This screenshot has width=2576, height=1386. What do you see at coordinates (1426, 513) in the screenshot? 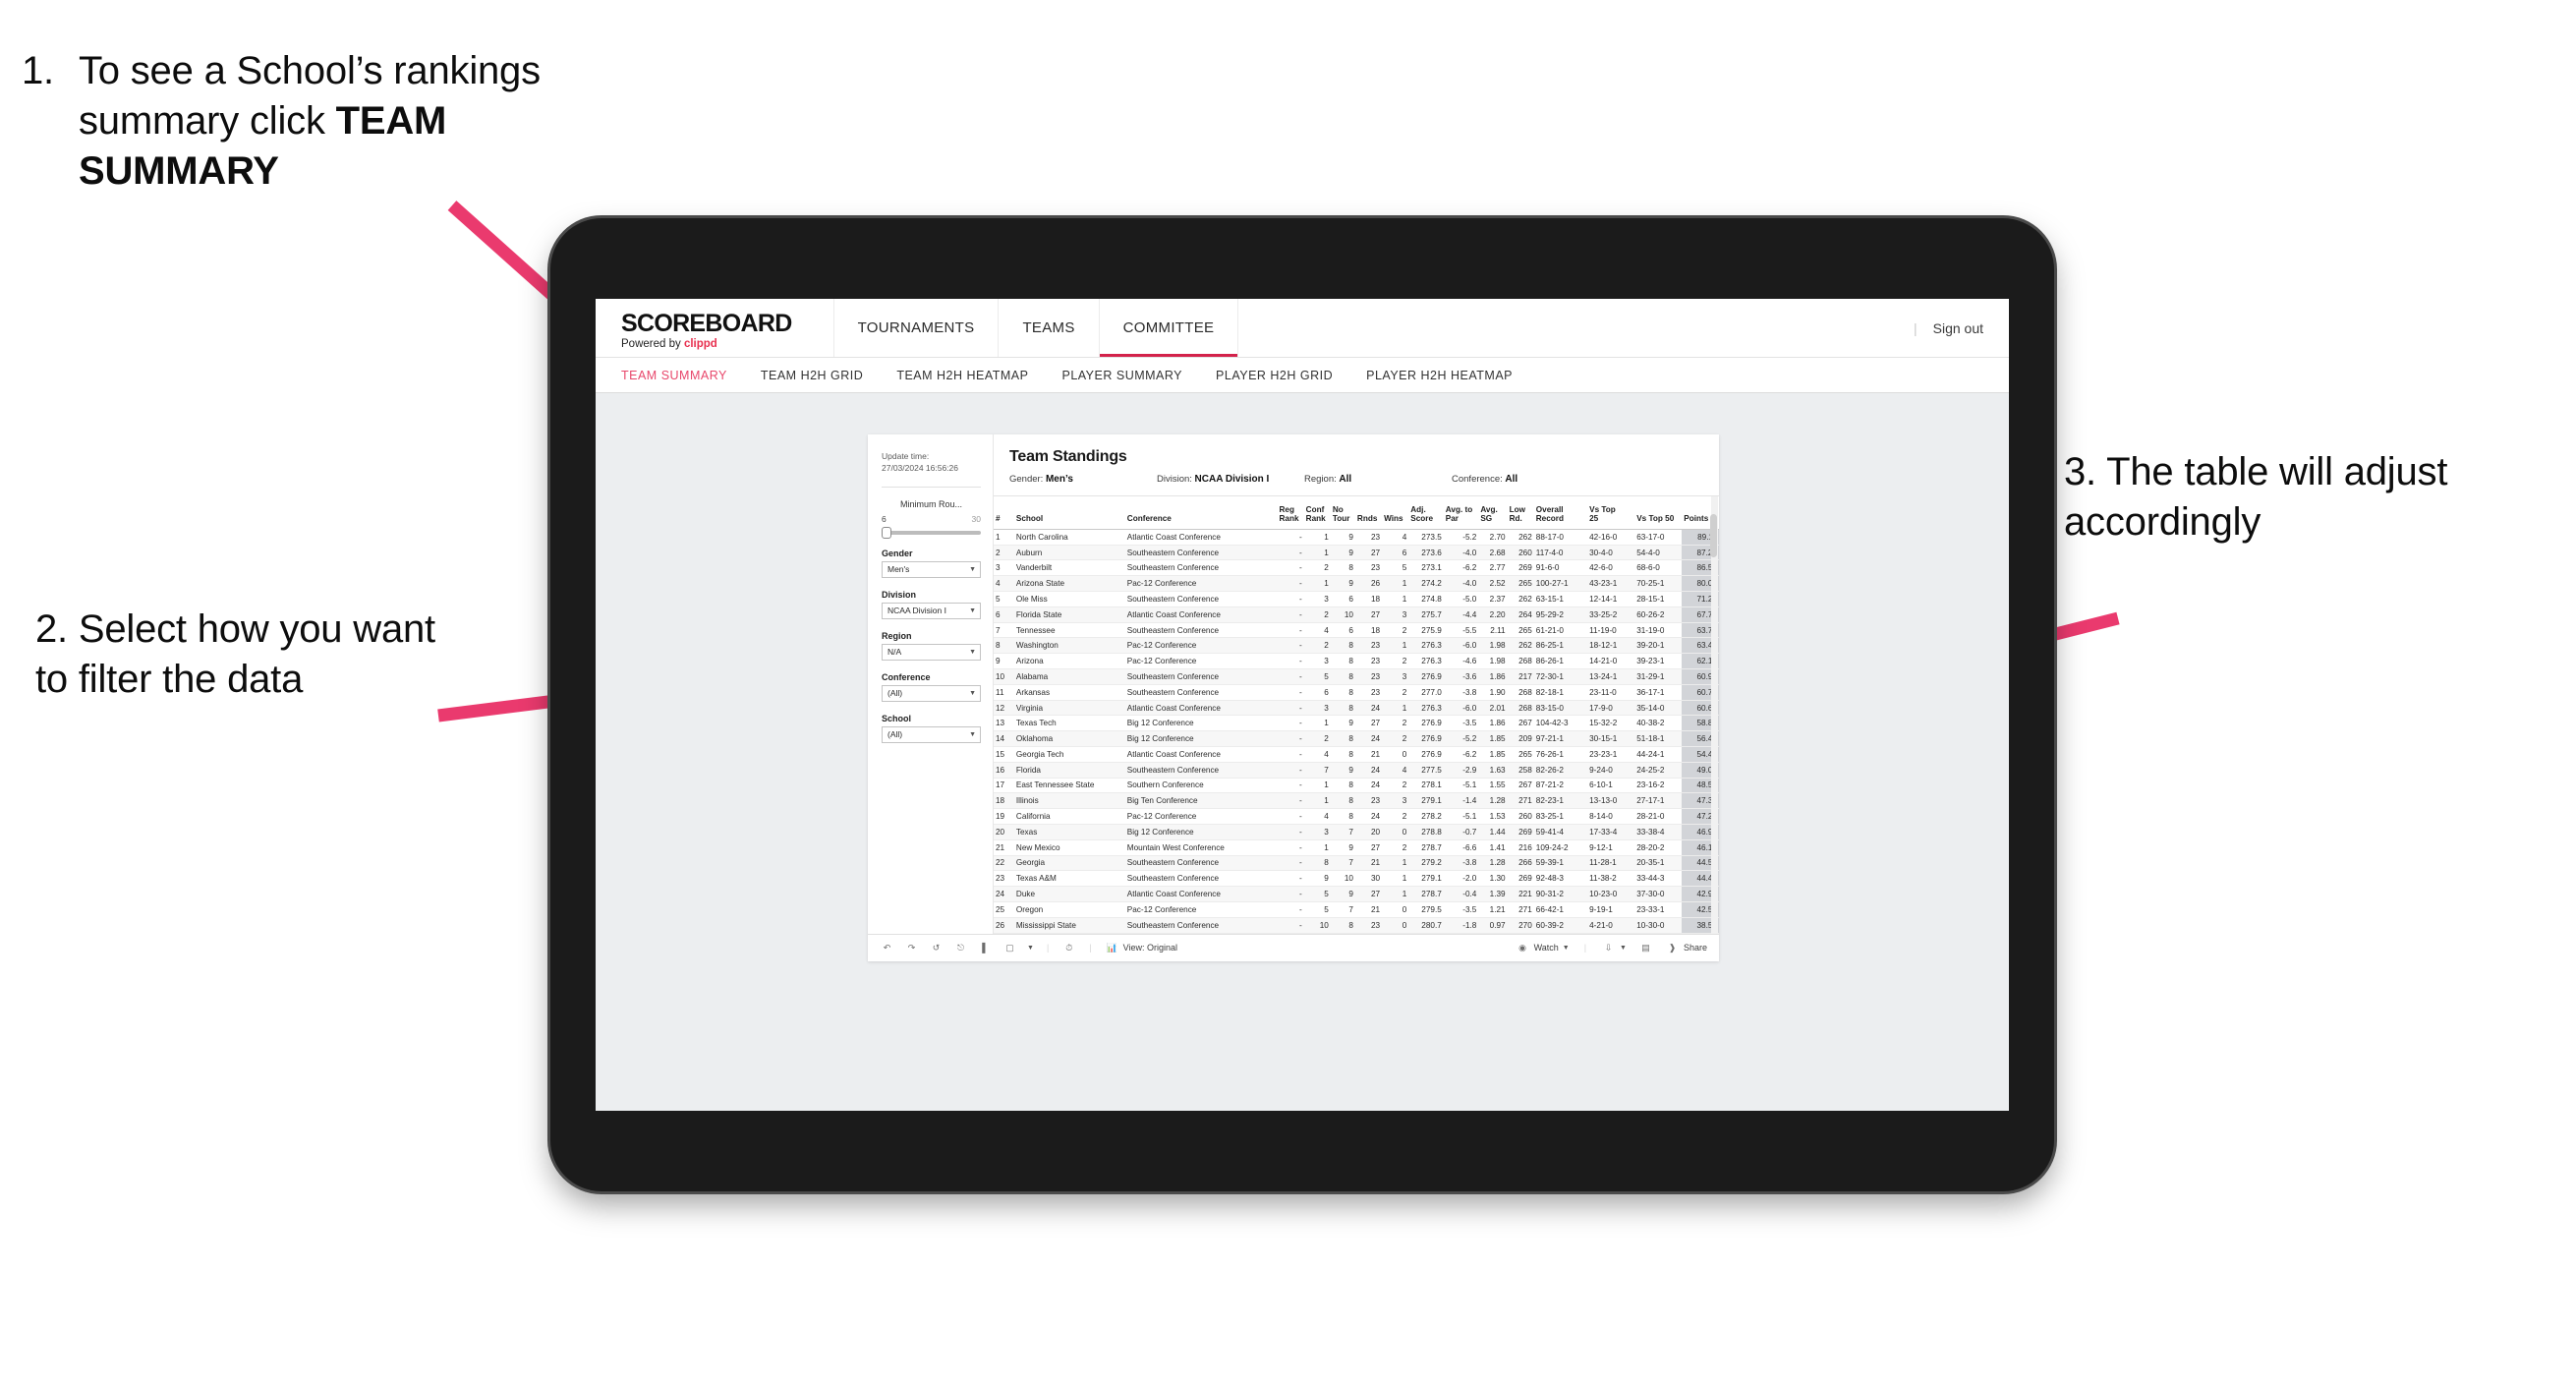
I see `table-col-header: Adj. Score` at bounding box center [1426, 513].